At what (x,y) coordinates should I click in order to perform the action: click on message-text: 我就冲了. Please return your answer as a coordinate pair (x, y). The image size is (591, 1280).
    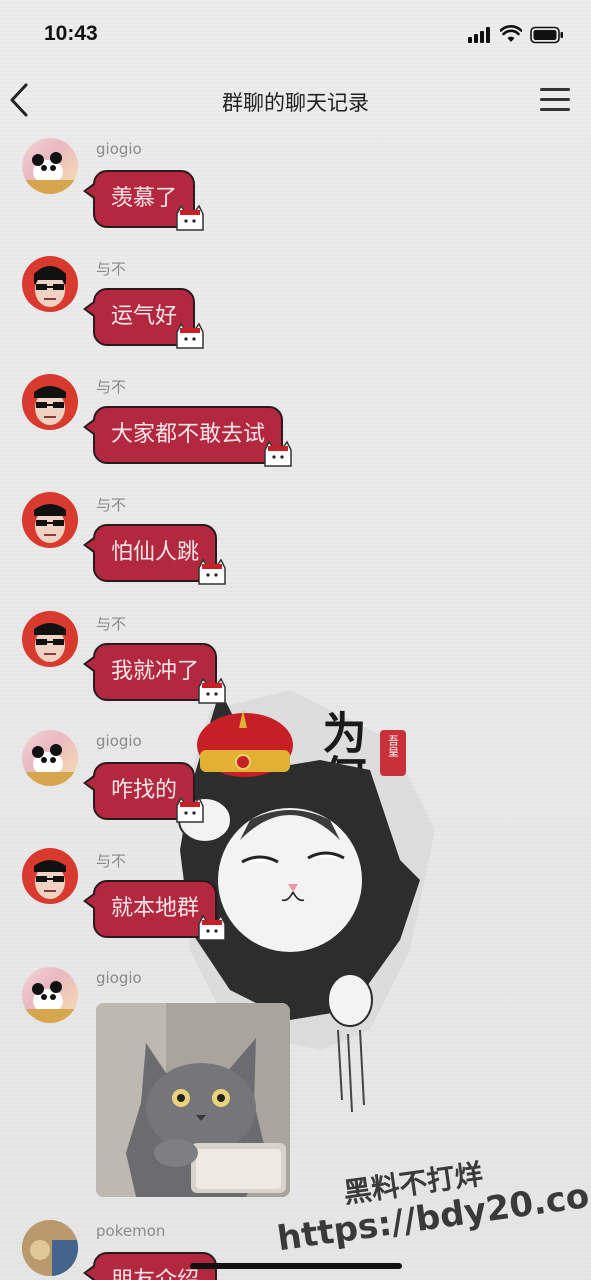
    Looking at the image, I should click on (155, 671).